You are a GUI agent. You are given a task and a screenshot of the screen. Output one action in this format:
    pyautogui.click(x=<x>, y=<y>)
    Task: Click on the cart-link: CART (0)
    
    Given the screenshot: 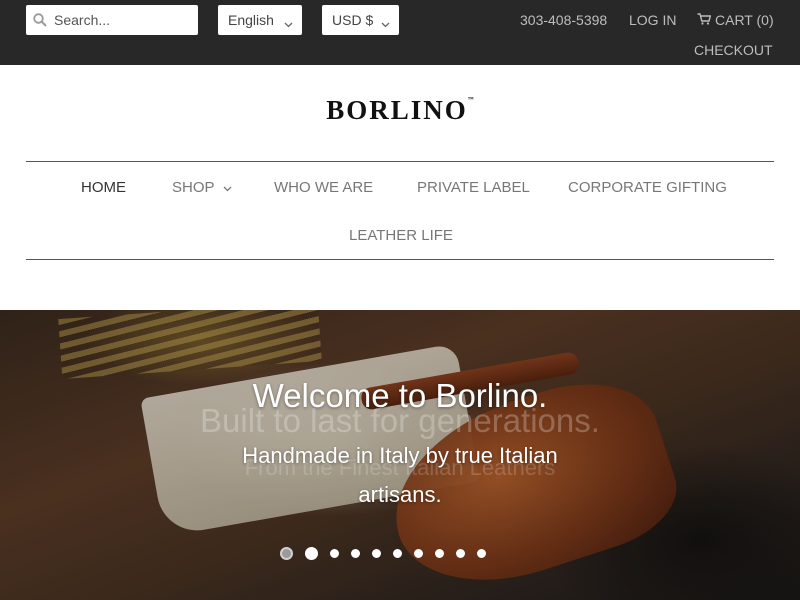 What is the action you would take?
    pyautogui.click(x=735, y=20)
    